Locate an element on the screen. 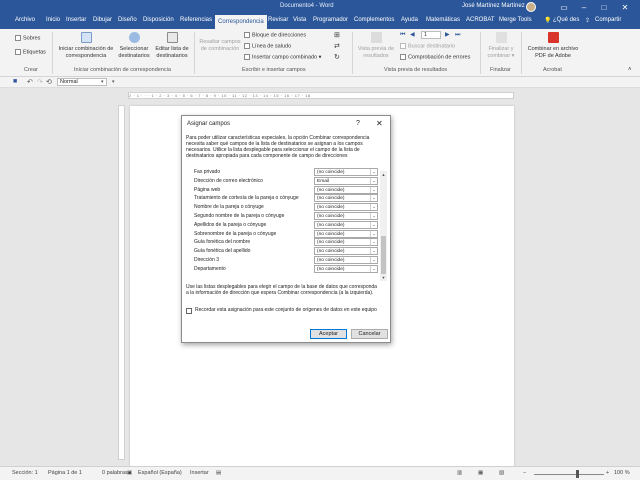  cancel-button: Cancelar is located at coordinates (369, 334).